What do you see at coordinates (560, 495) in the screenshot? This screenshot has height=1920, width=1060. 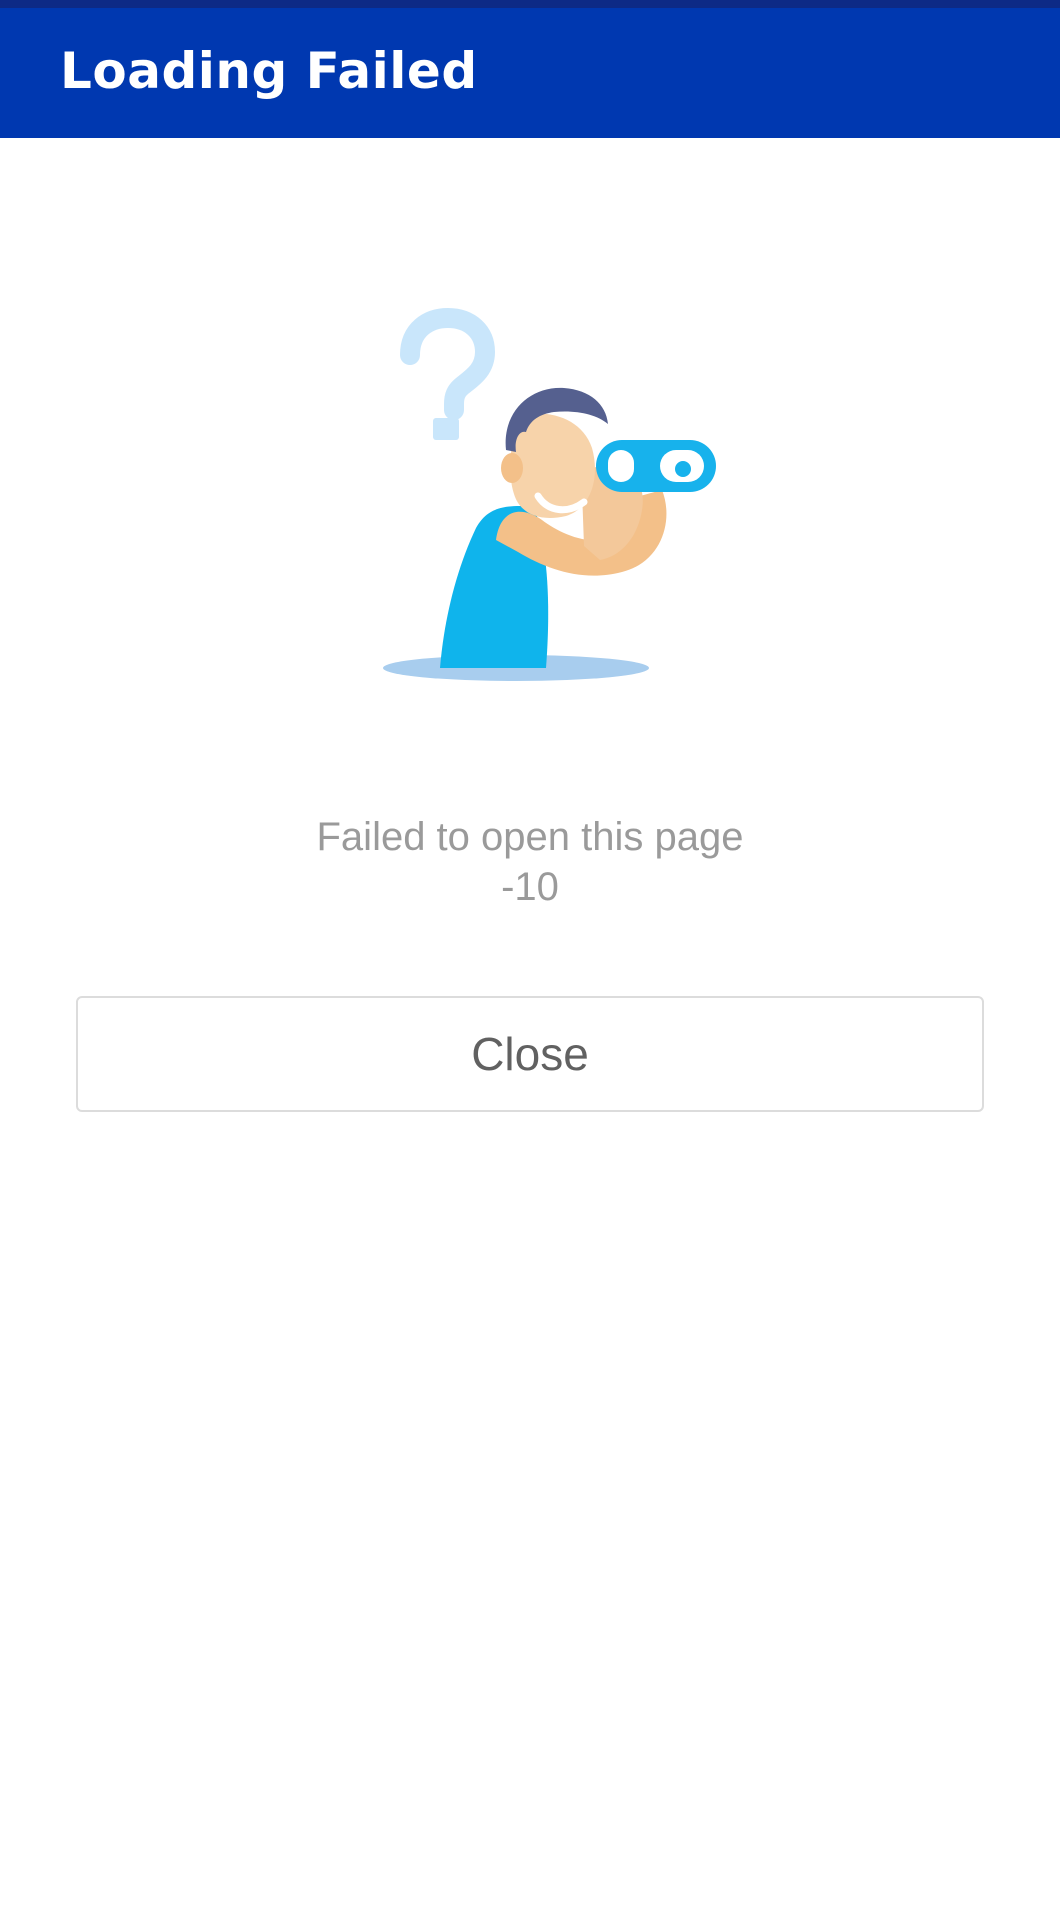 I see `person-with-binoculars-icon` at bounding box center [560, 495].